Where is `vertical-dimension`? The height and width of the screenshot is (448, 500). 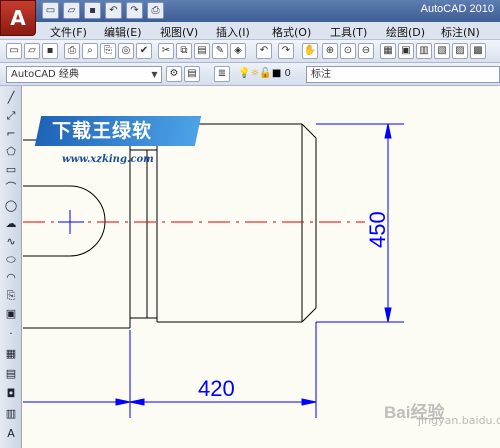 vertical-dimension is located at coordinates (360, 223).